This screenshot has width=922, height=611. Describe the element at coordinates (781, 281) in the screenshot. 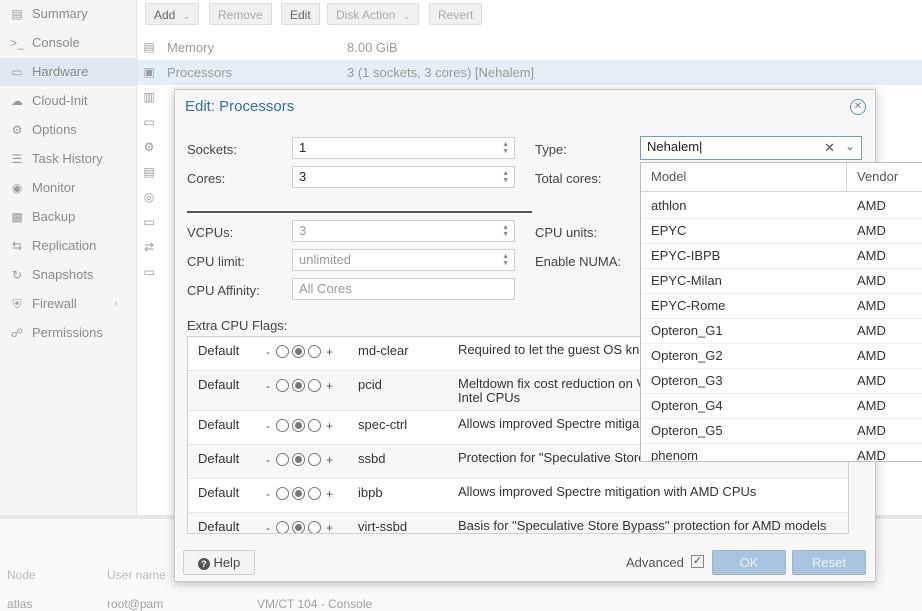

I see `cpu-model-option: EPYC-Milan AMD` at that location.